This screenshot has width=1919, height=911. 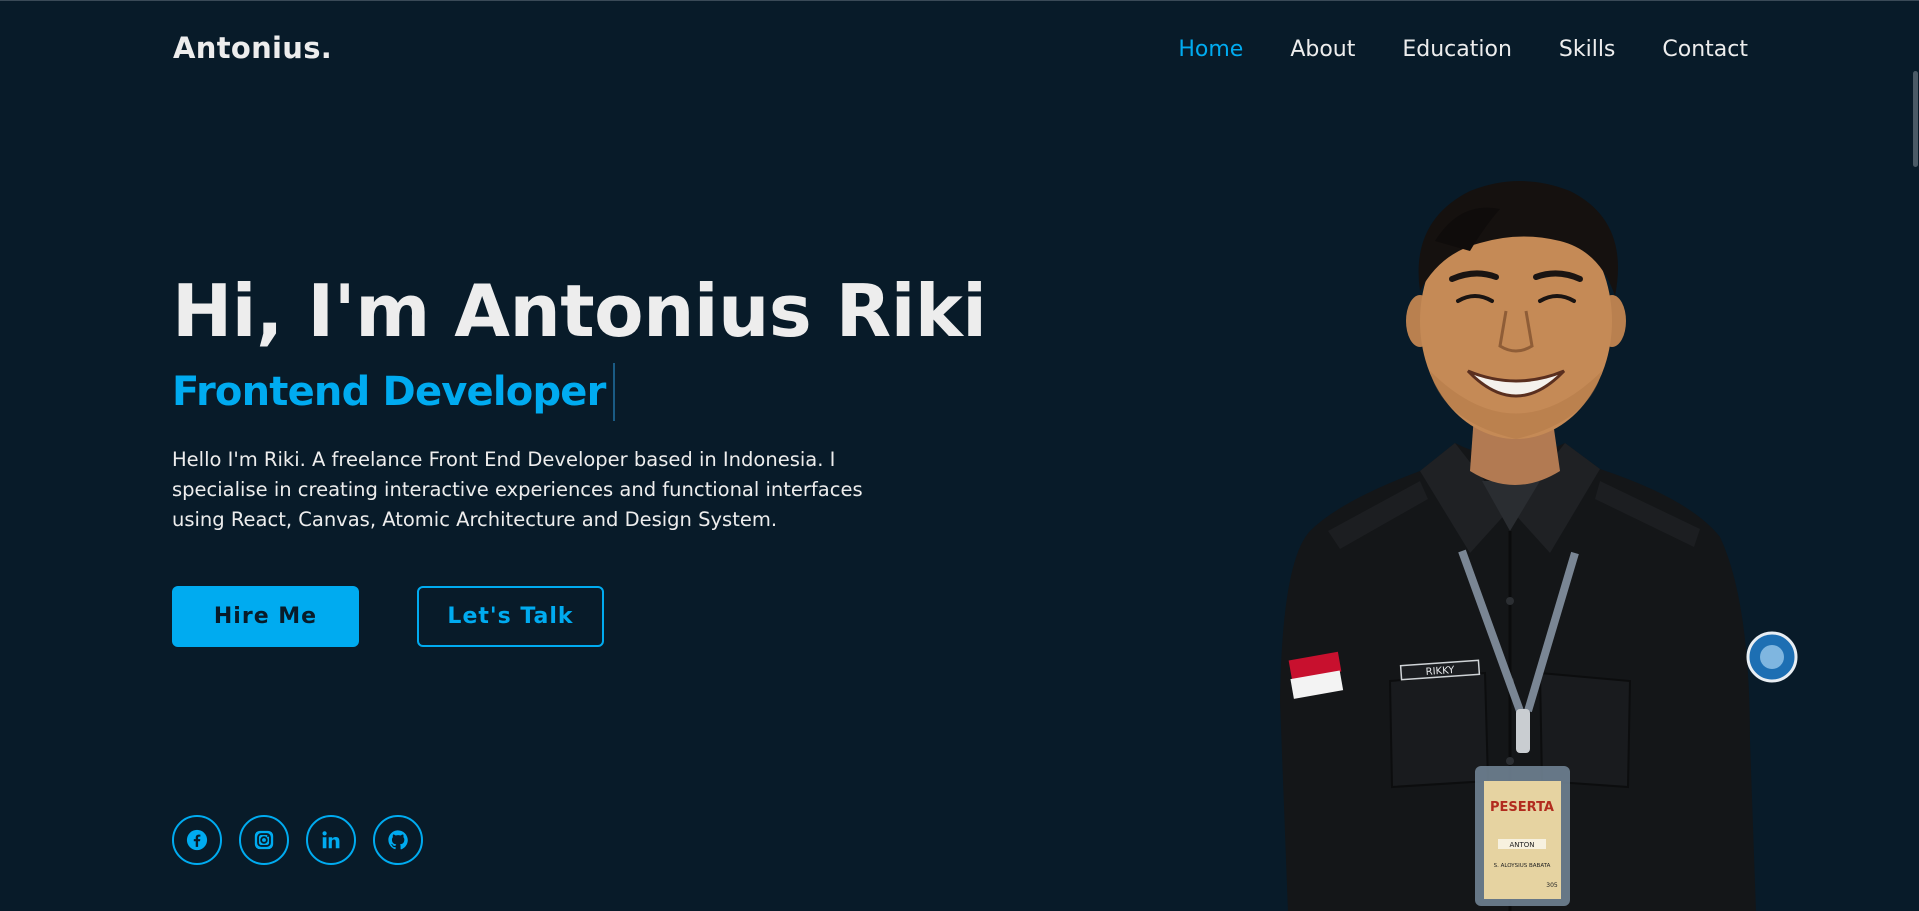 I want to click on facebook-icon, so click(x=197, y=840).